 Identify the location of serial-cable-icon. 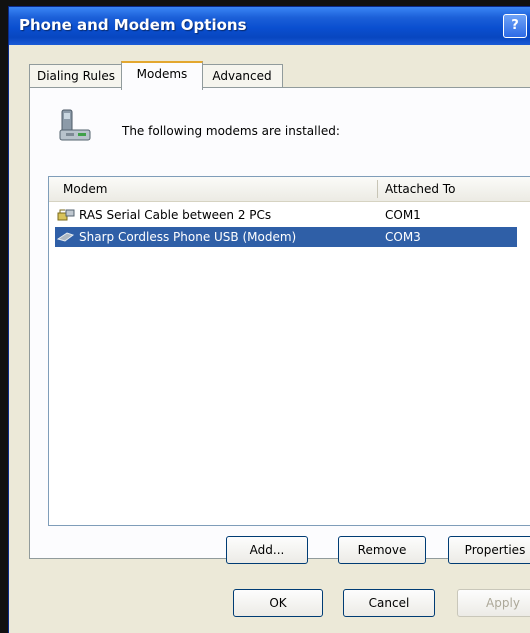
(66, 215).